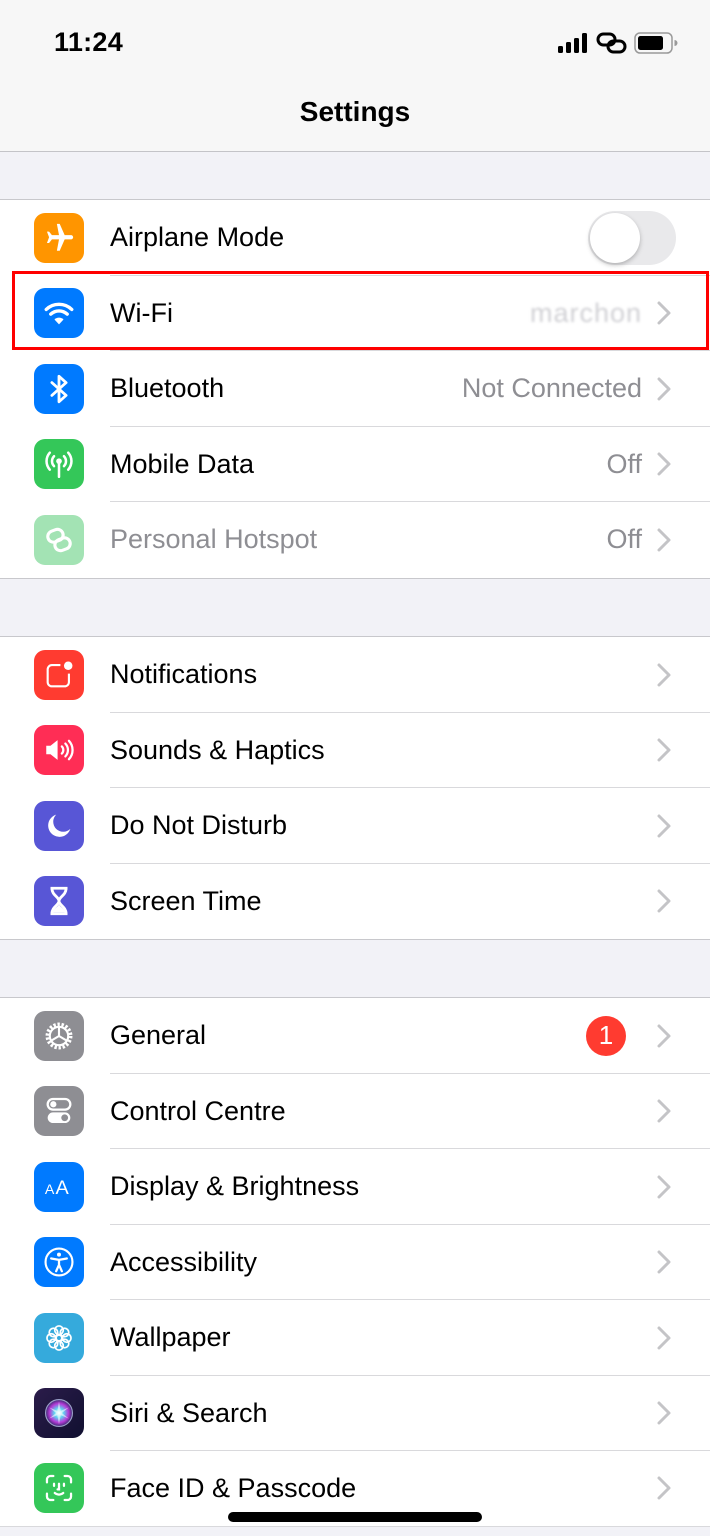 Image resolution: width=710 pixels, height=1536 pixels. What do you see at coordinates (355, 1517) in the screenshot?
I see `home-indicator` at bounding box center [355, 1517].